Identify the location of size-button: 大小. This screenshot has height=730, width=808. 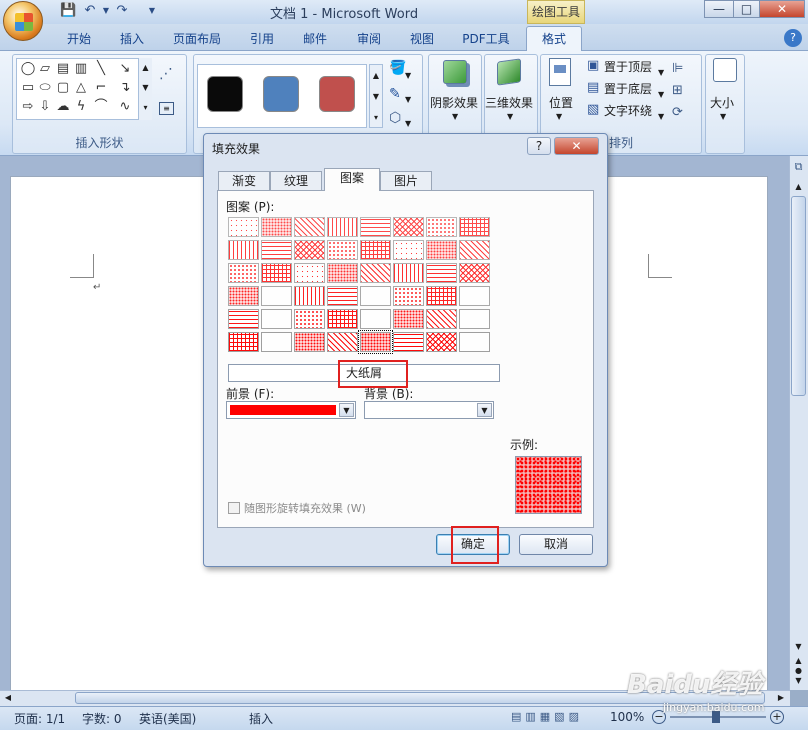
(722, 102).